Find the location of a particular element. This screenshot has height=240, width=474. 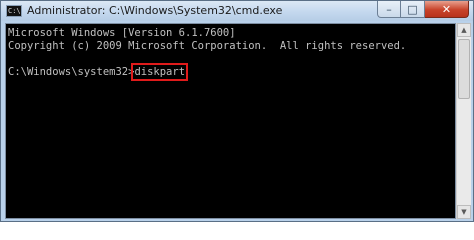

close-icon: ✕ is located at coordinates (446, 9).